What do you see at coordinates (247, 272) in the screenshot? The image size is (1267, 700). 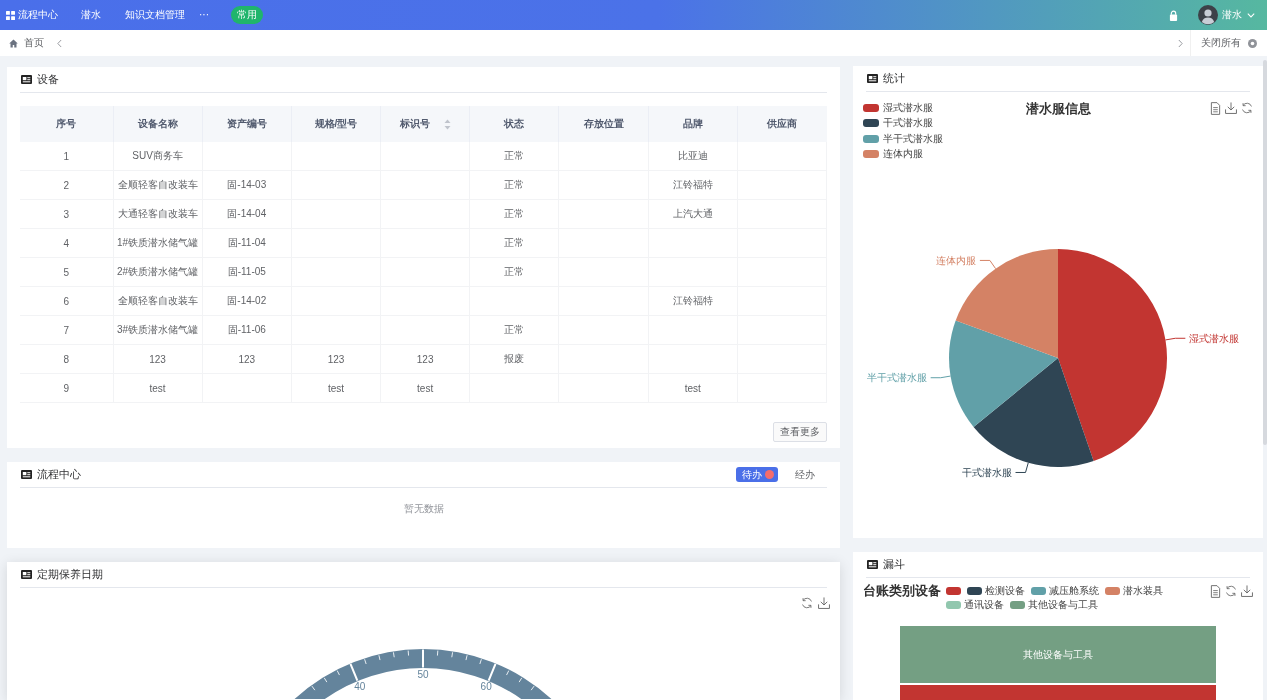 I see `table-cell: 固-11-05` at bounding box center [247, 272].